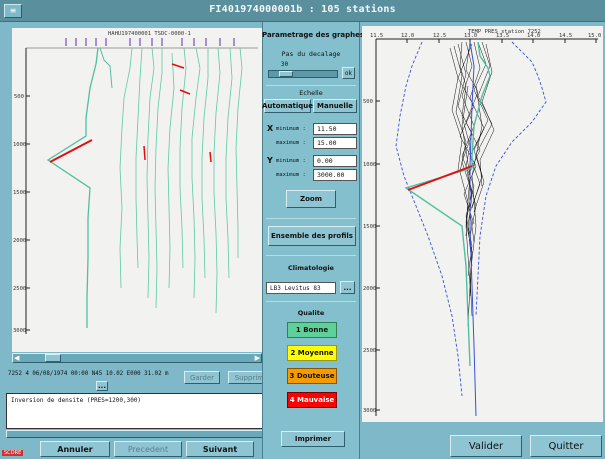 The width and height of the screenshot is (605, 459). Describe the element at coordinates (75, 449) in the screenshot. I see `annuler-button: Annuler` at that location.